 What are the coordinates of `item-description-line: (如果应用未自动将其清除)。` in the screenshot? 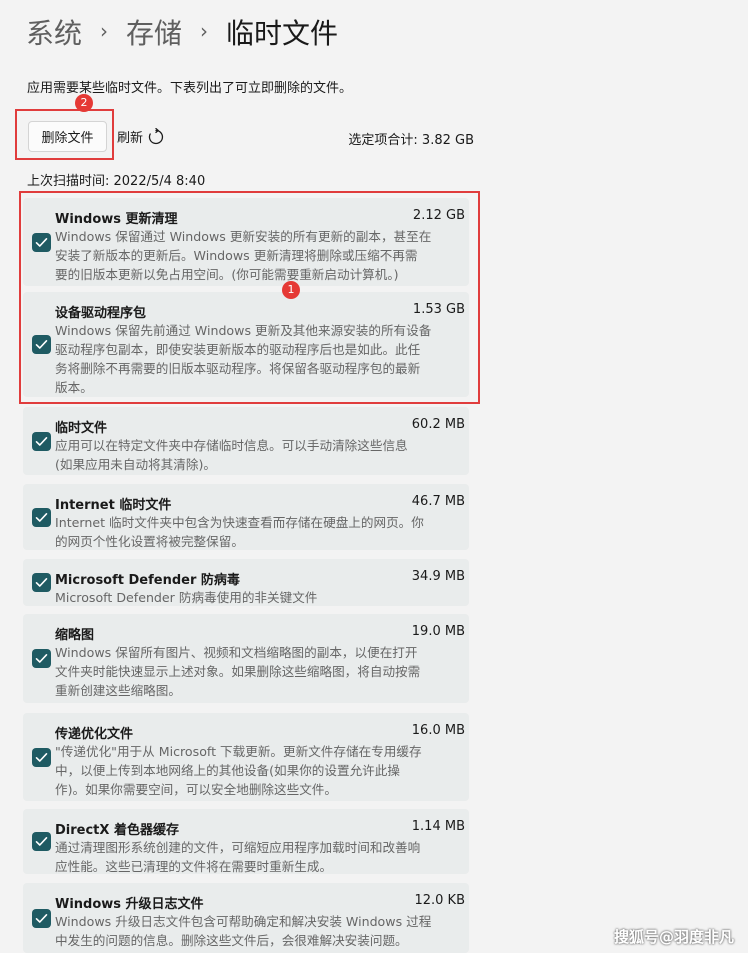 It's located at (135, 464).